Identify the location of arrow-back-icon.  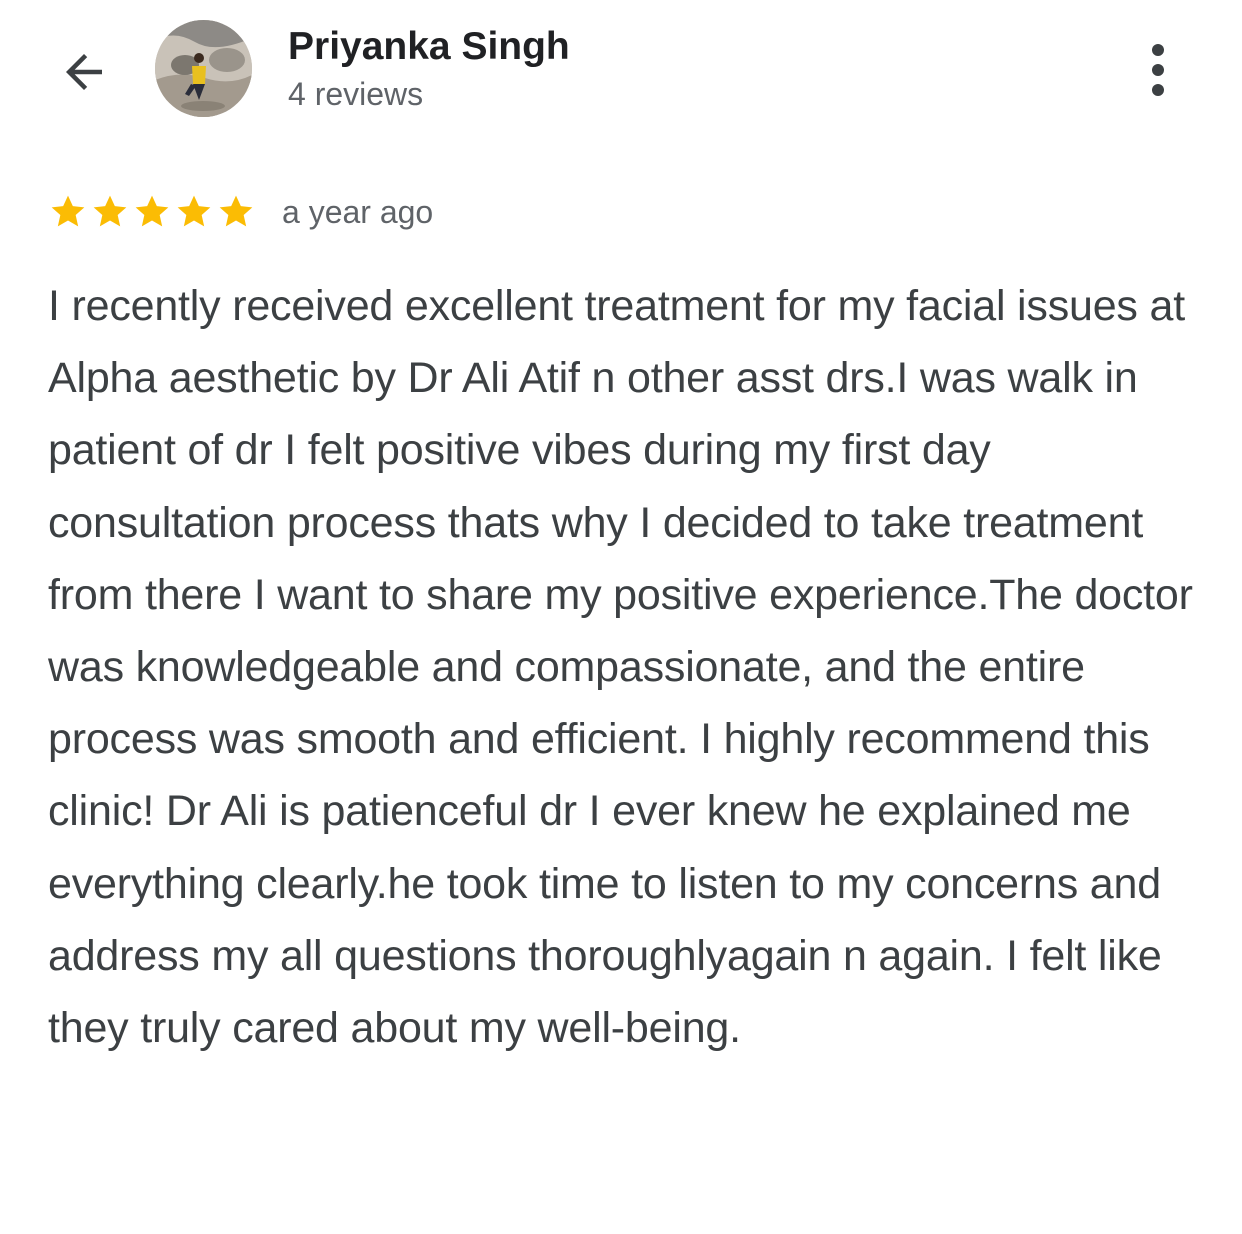
(84, 72).